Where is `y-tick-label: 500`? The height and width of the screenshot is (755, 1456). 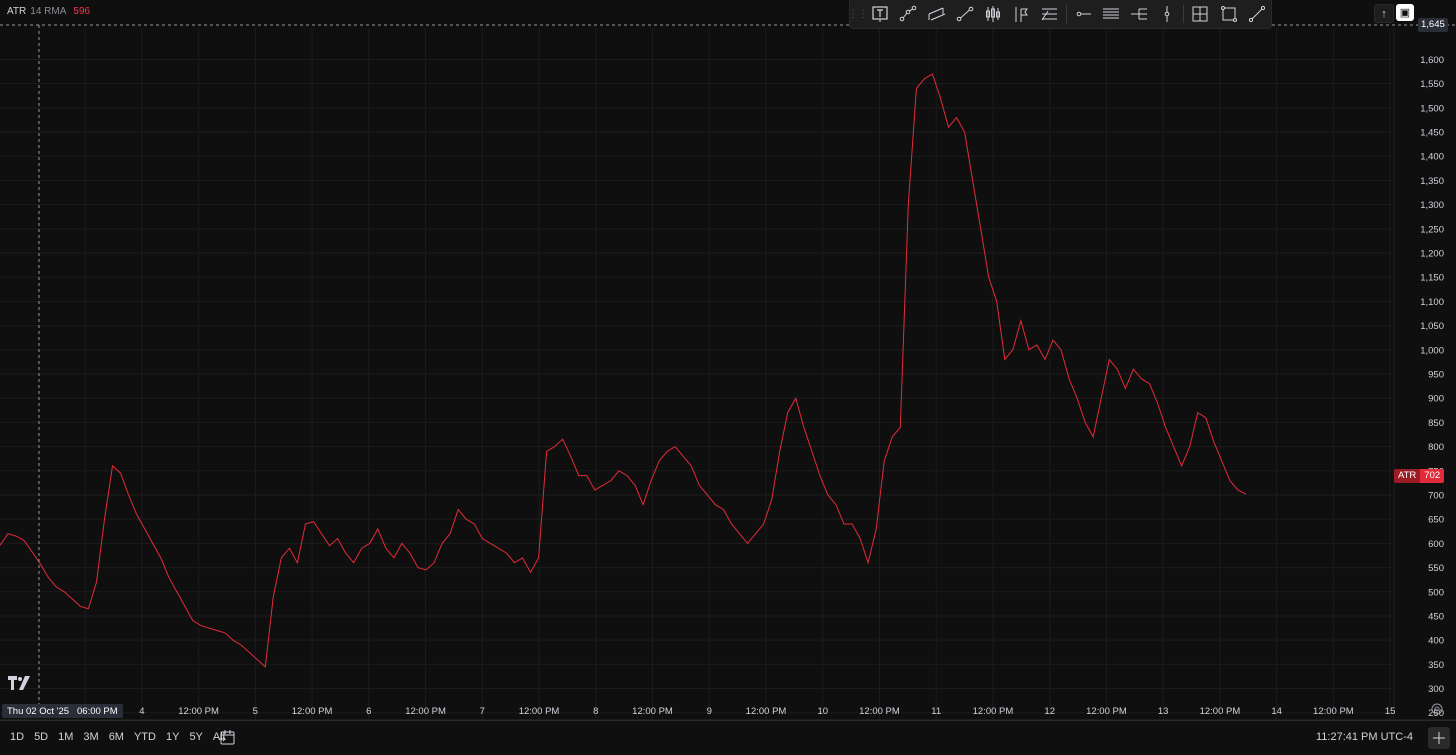 y-tick-label: 500 is located at coordinates (1436, 592).